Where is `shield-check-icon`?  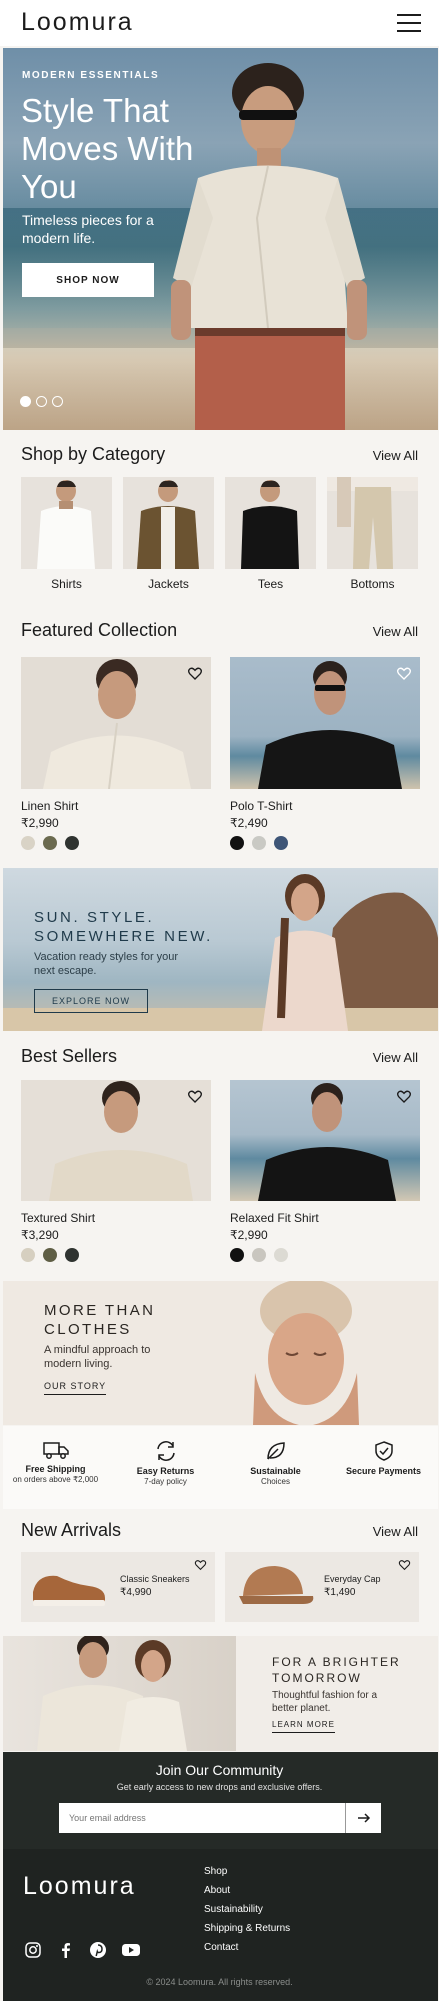
shield-check-icon is located at coordinates (383, 1451).